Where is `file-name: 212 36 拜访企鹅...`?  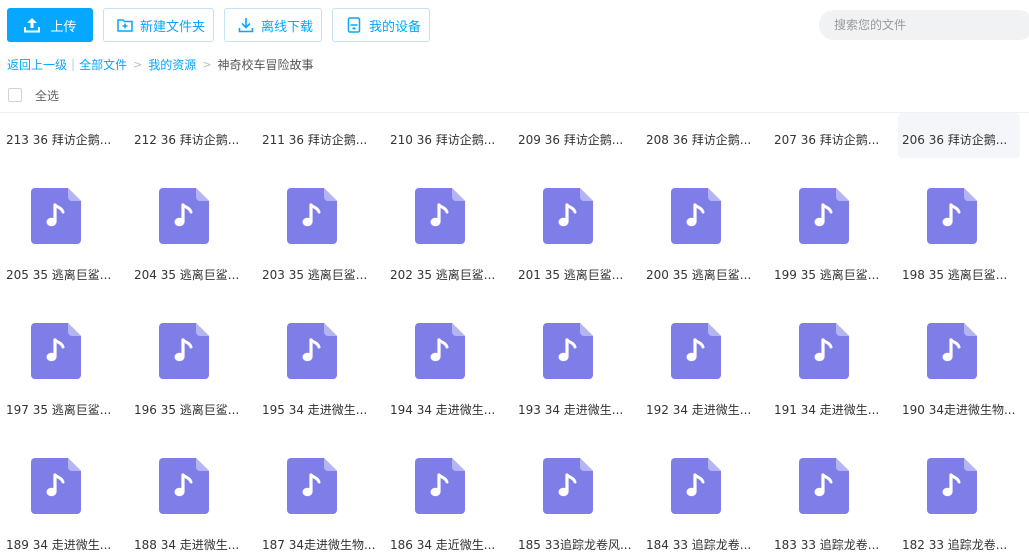 file-name: 212 36 拜访企鹅... is located at coordinates (191, 139).